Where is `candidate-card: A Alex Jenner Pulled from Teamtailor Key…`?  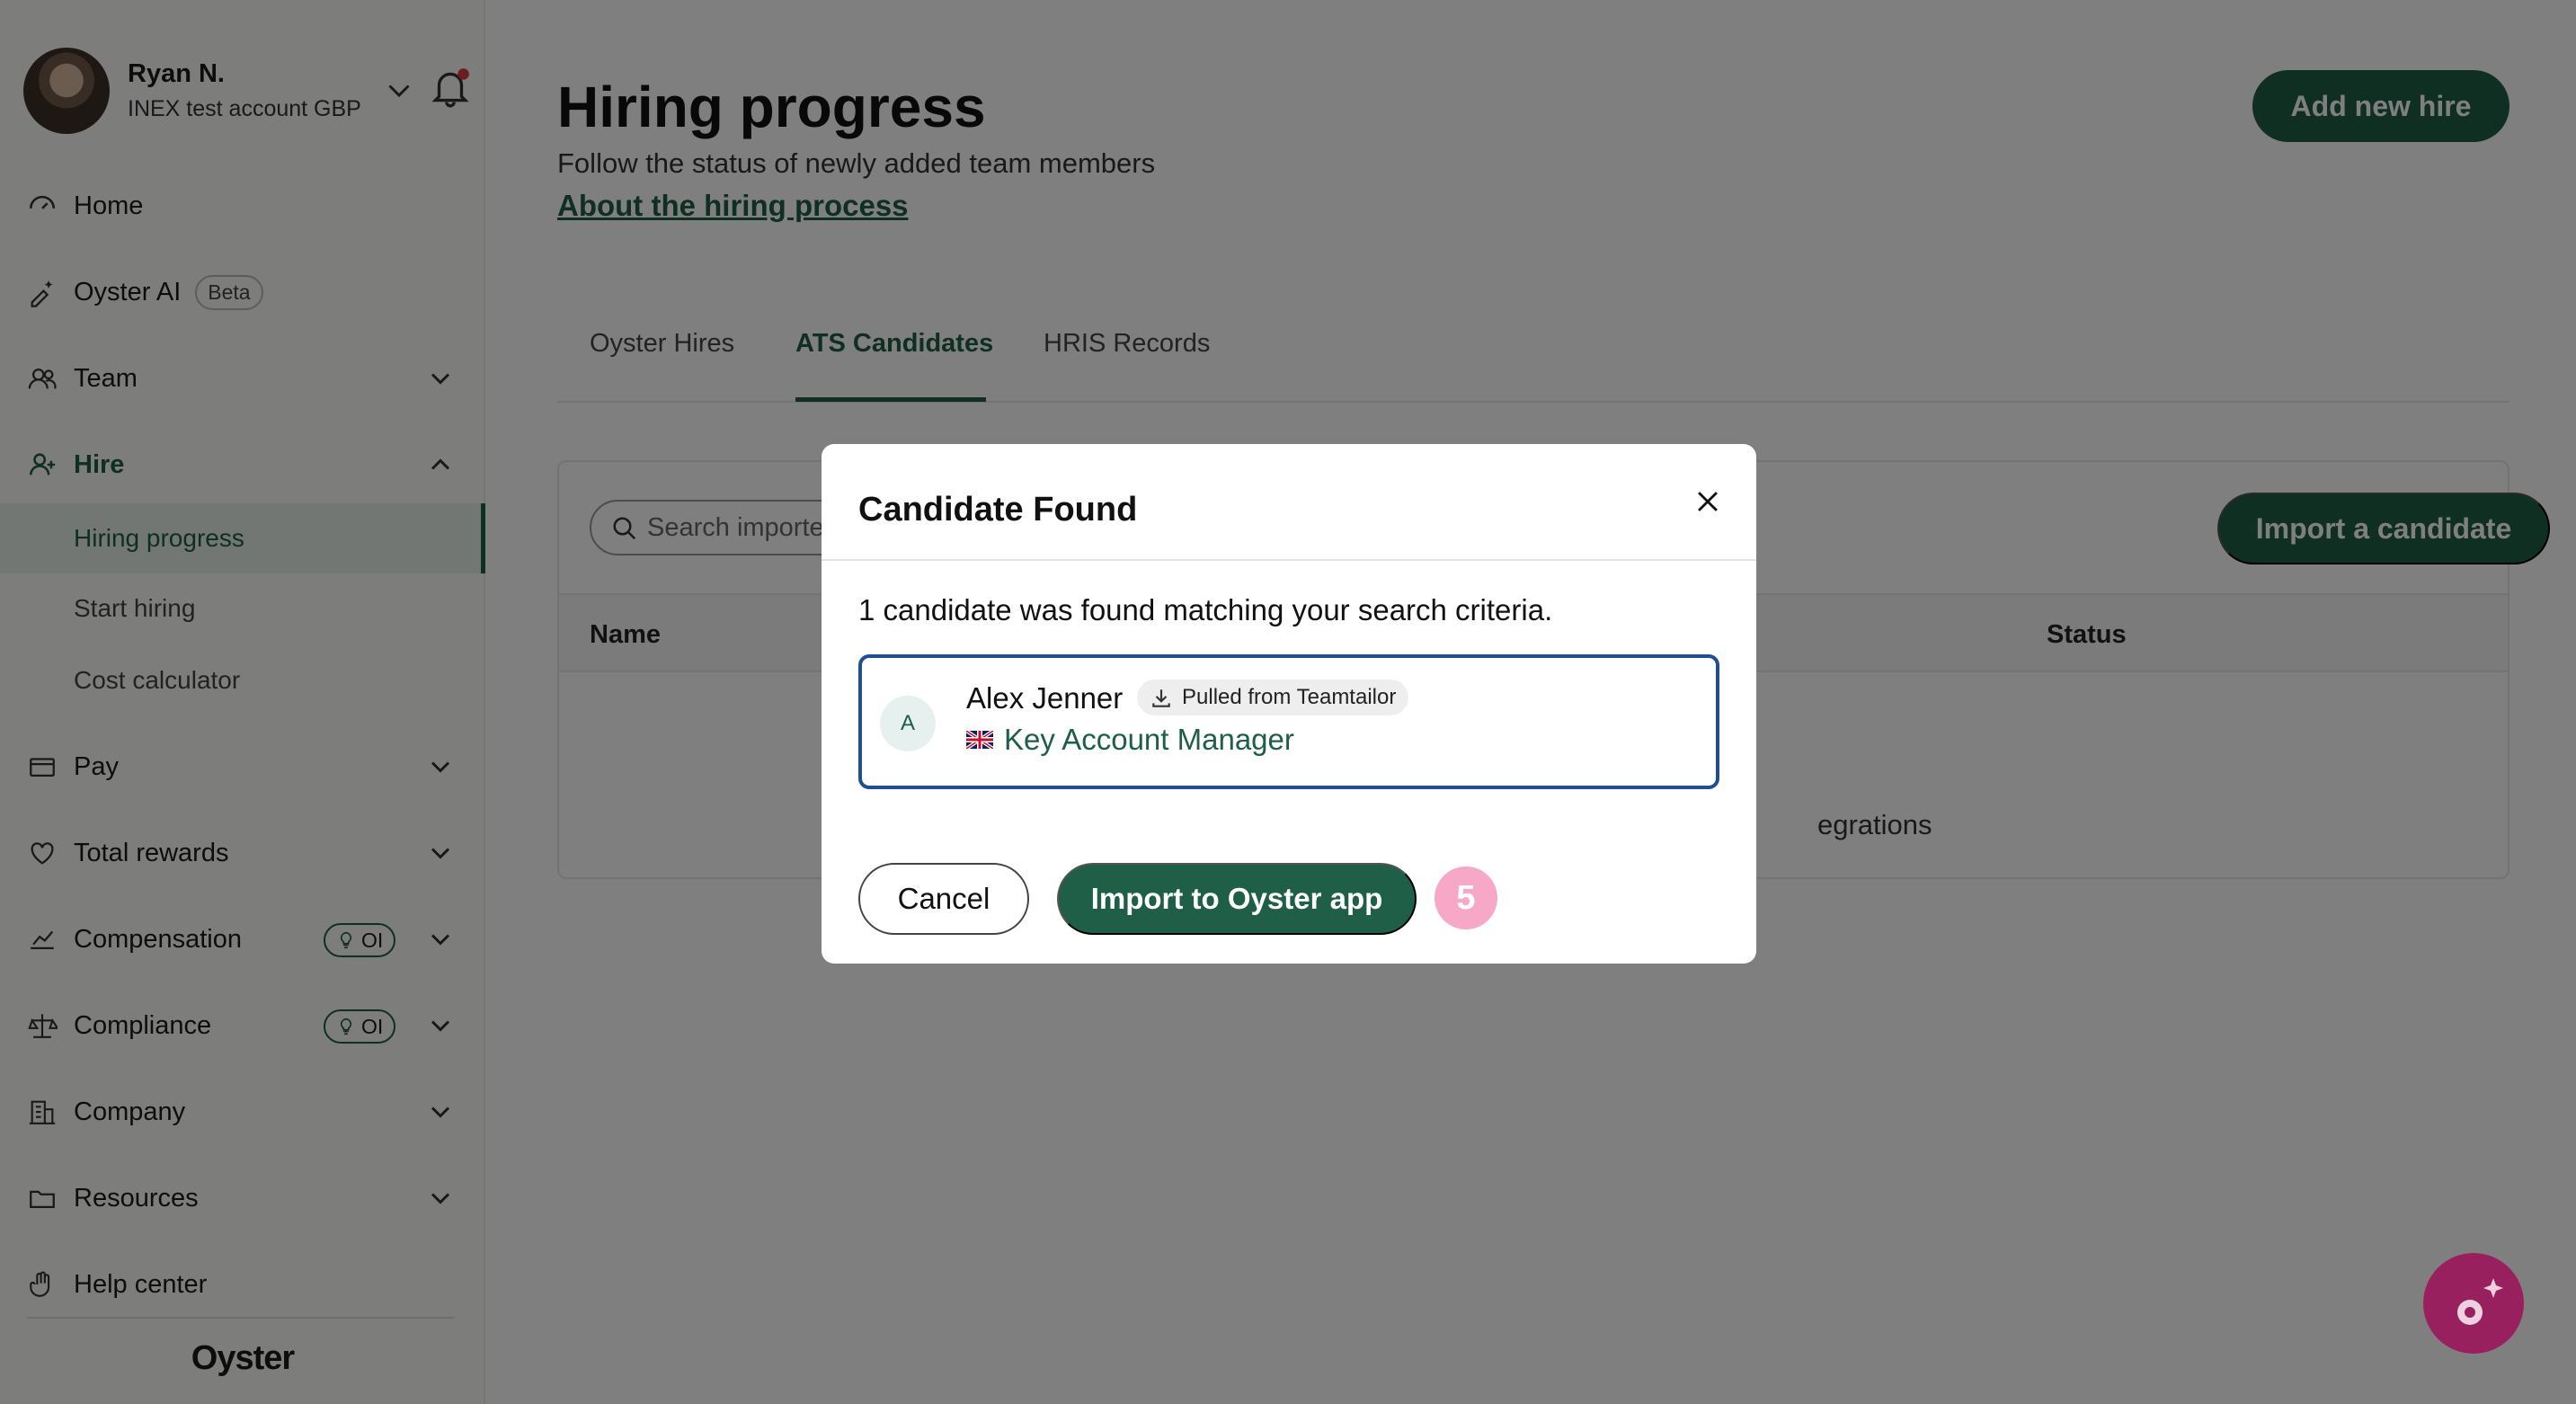
candidate-card: A Alex Jenner Pulled from Teamtailor Key… is located at coordinates (1288, 721).